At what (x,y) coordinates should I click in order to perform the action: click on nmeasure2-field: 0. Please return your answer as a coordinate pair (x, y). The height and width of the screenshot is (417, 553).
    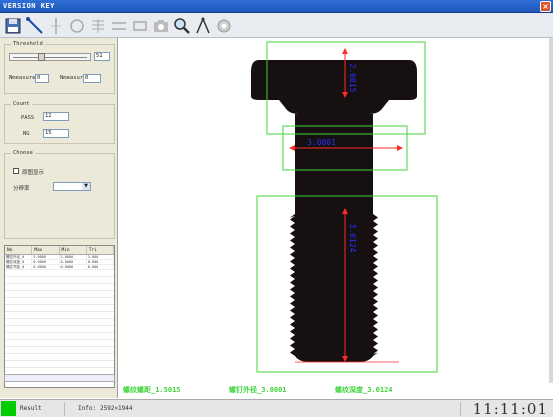
    Looking at the image, I should click on (92, 78).